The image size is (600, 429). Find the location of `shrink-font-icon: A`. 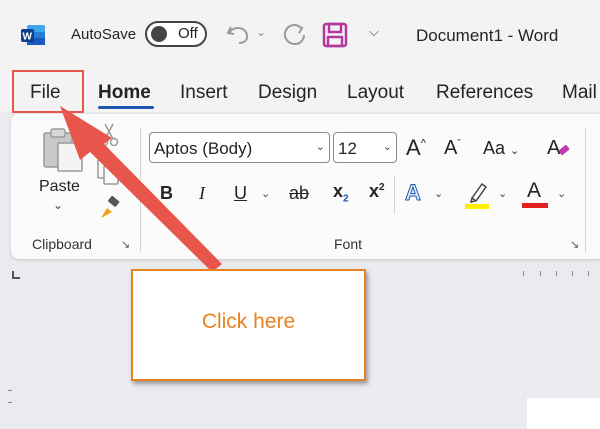

shrink-font-icon: A is located at coordinates (451, 148).